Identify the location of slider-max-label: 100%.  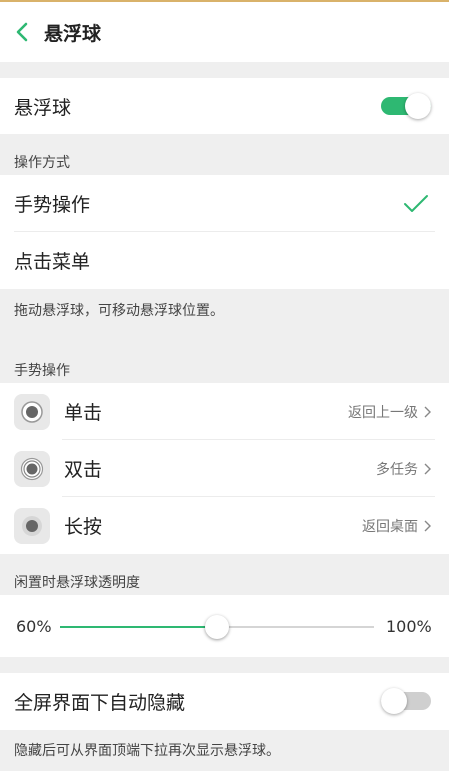
(409, 626).